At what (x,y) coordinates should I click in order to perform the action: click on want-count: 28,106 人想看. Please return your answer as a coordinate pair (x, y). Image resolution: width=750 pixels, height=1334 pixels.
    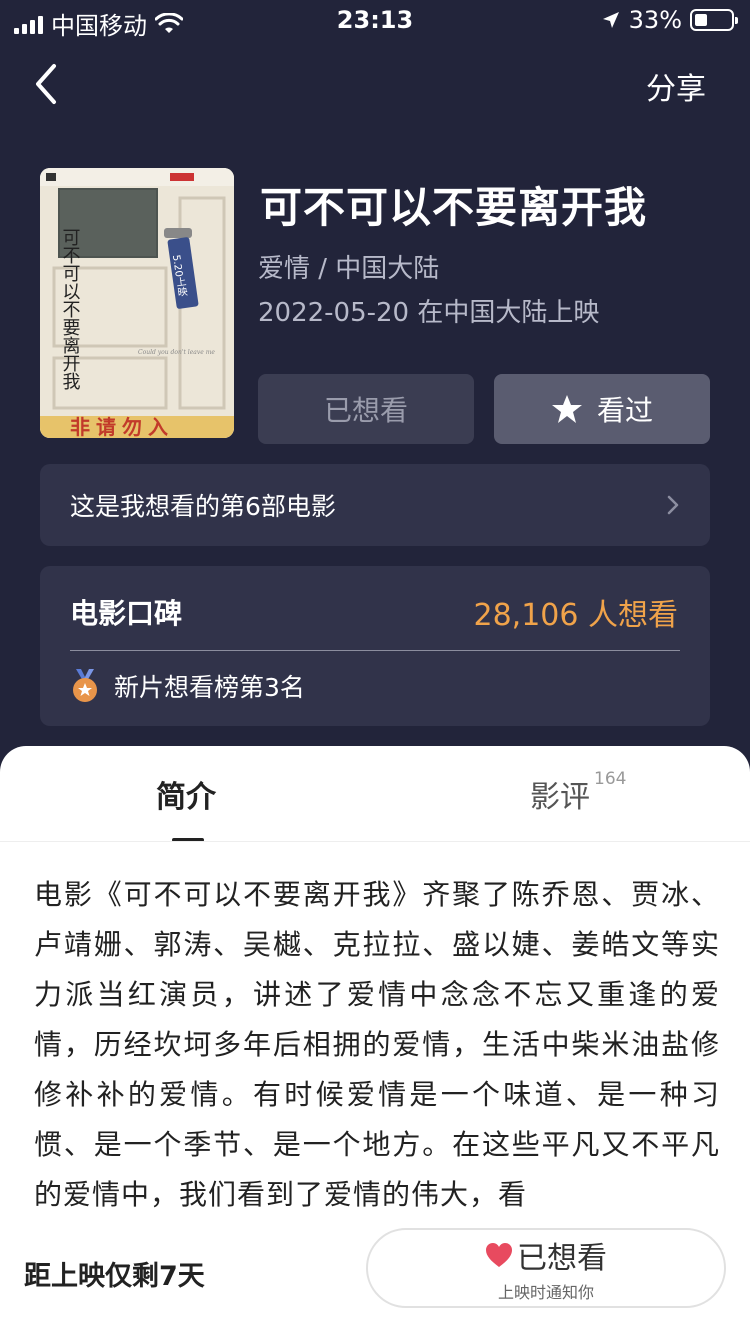
    Looking at the image, I should click on (575, 615).